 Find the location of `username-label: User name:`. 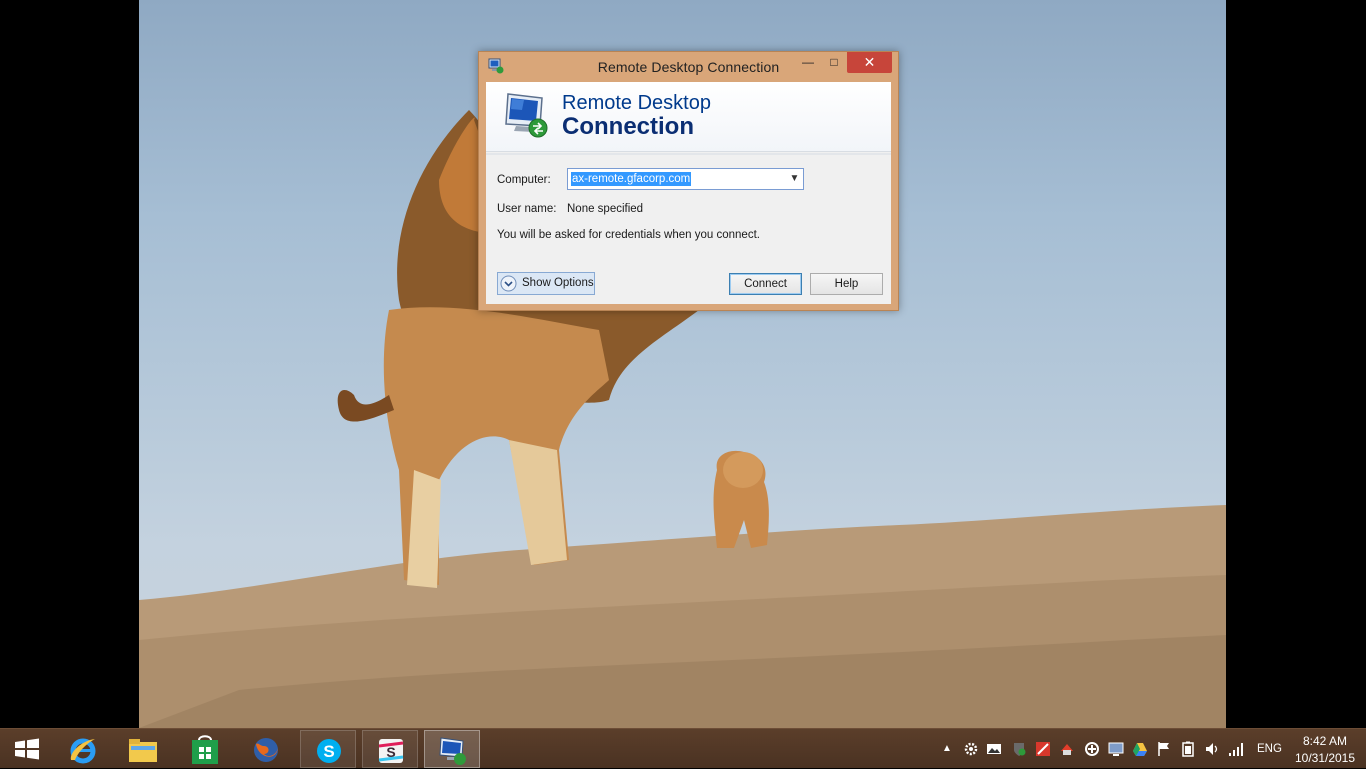

username-label: User name: is located at coordinates (527, 209).